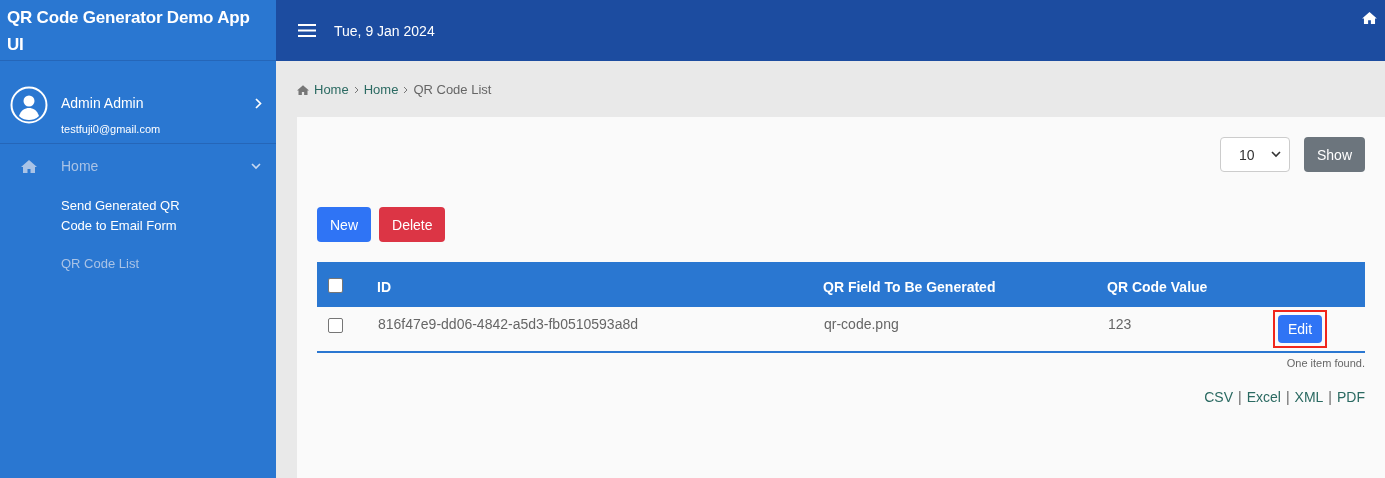  Describe the element at coordinates (452, 89) in the screenshot. I see `breadcrumb-current: QR Code List` at that location.